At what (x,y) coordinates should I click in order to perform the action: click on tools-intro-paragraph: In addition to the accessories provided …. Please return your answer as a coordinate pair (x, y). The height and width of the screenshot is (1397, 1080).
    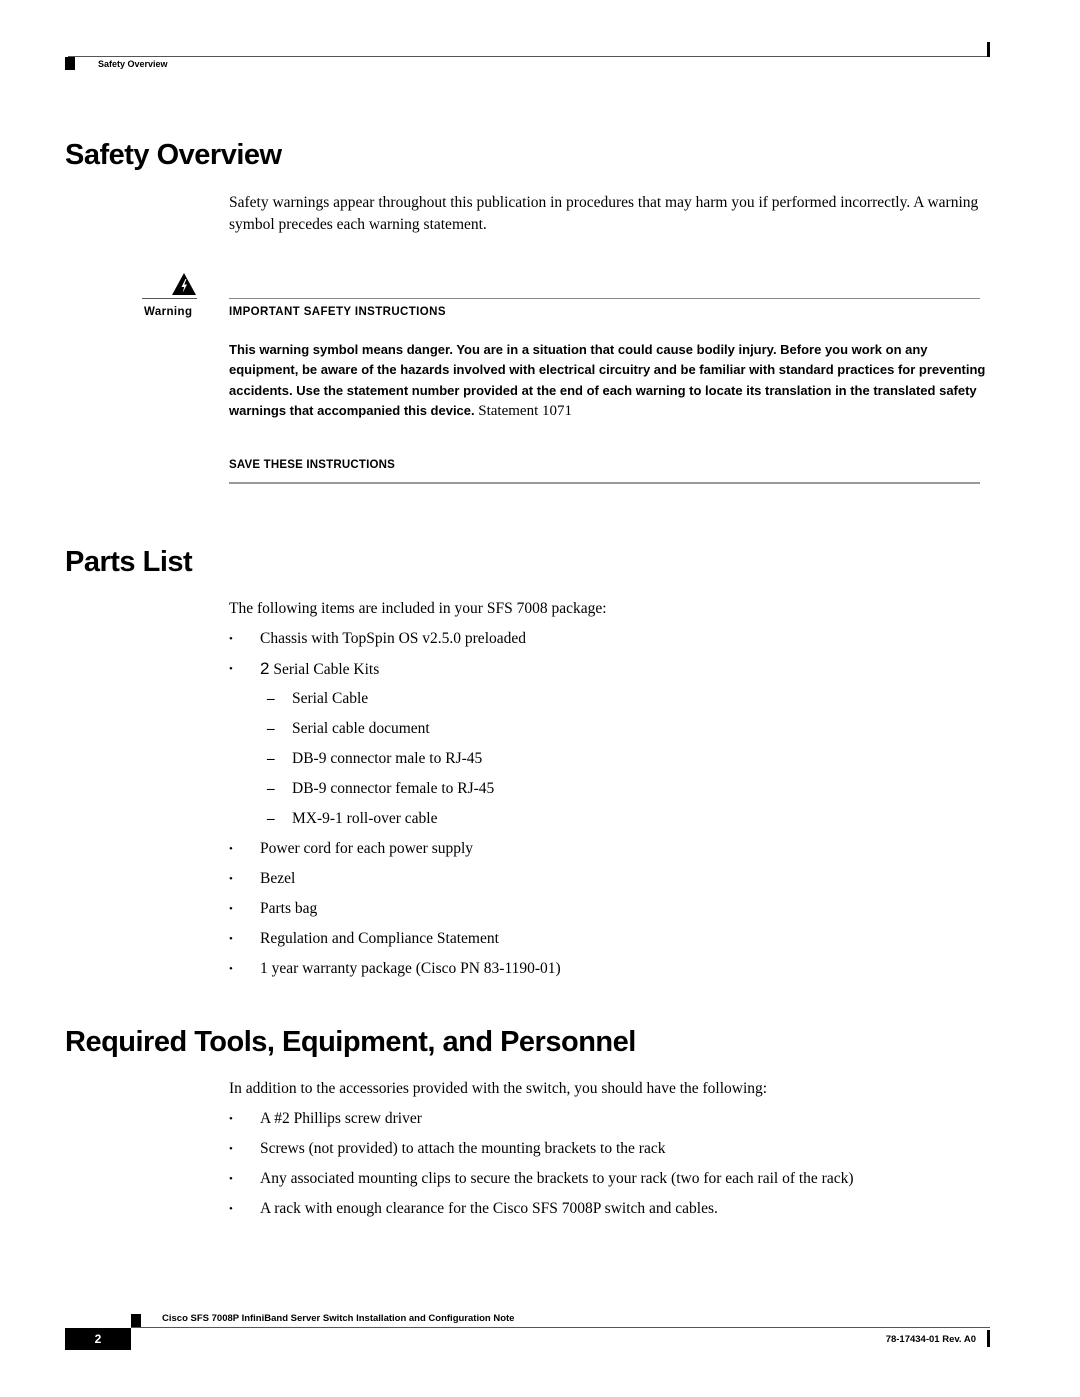
    Looking at the image, I should click on (498, 1088).